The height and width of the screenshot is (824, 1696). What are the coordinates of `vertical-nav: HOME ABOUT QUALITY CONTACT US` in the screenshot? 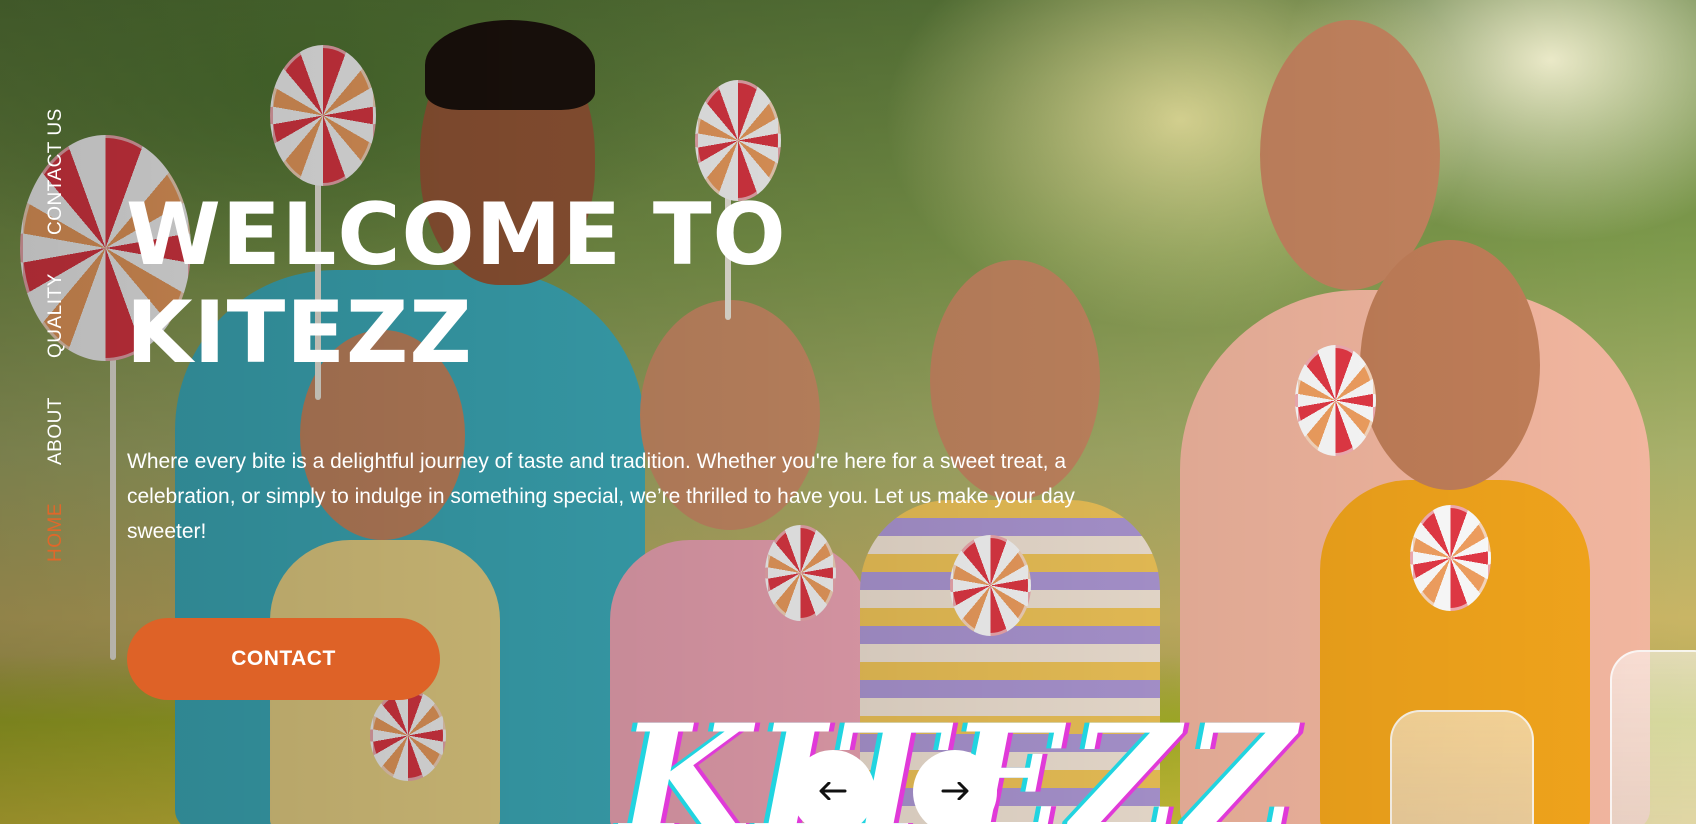 It's located at (48, 412).